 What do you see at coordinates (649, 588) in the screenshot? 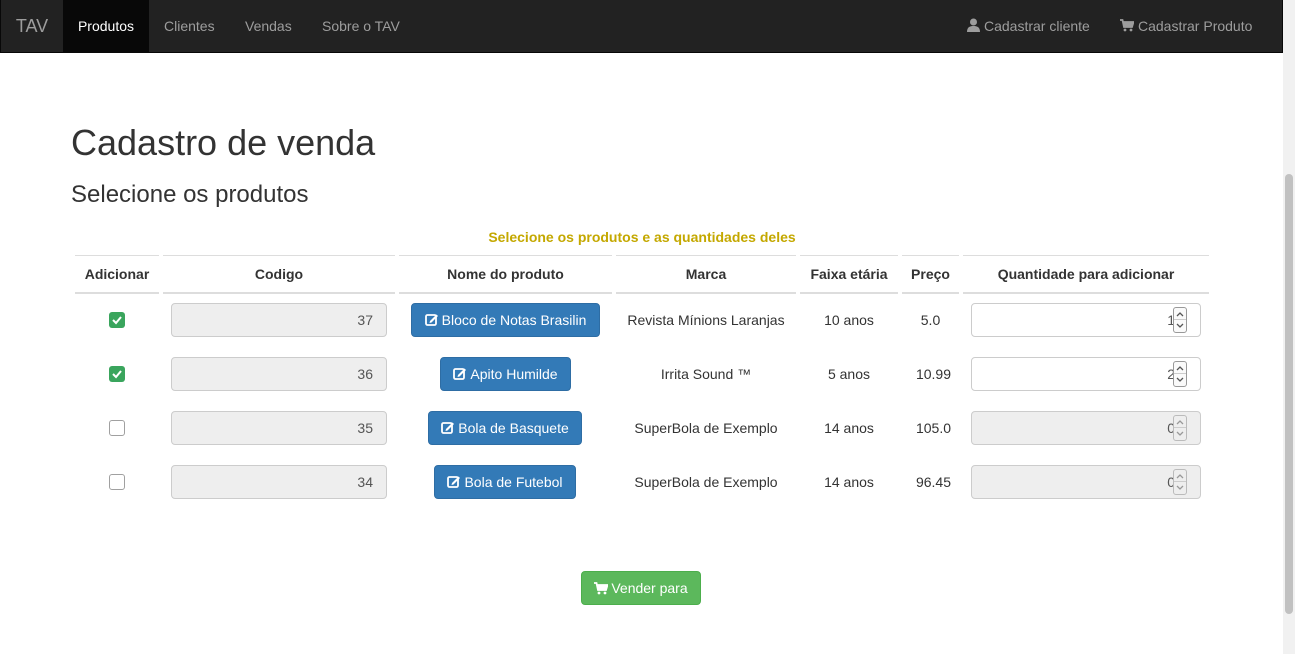
I see `sell-button-label: Vender para` at bounding box center [649, 588].